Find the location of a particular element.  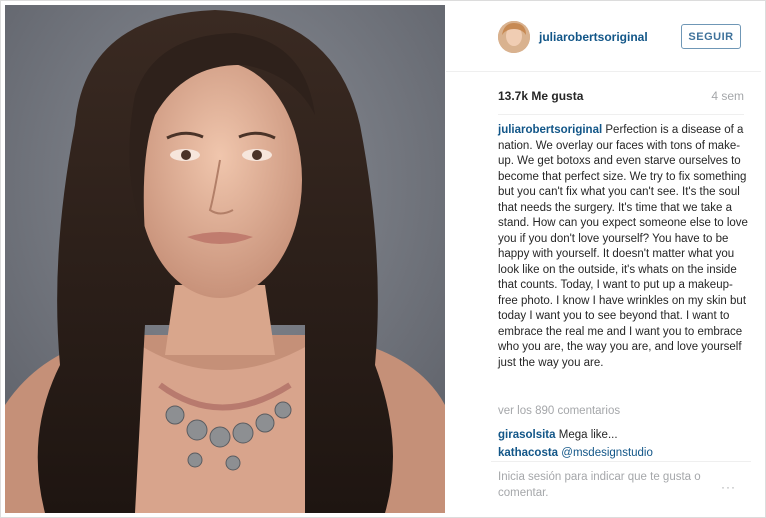

view-all-comments-link: ver los 890 comentarios is located at coordinates (559, 411).